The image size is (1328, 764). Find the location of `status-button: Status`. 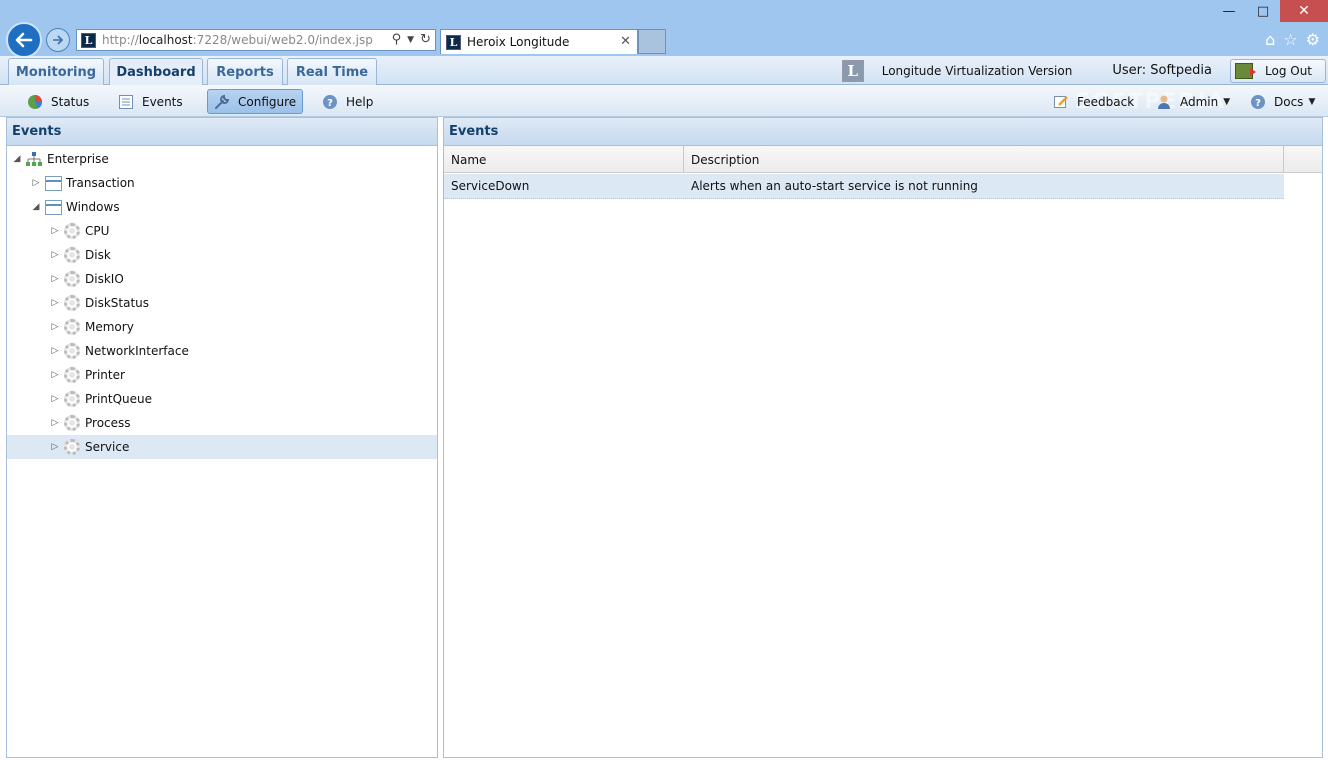

status-button: Status is located at coordinates (58, 101).